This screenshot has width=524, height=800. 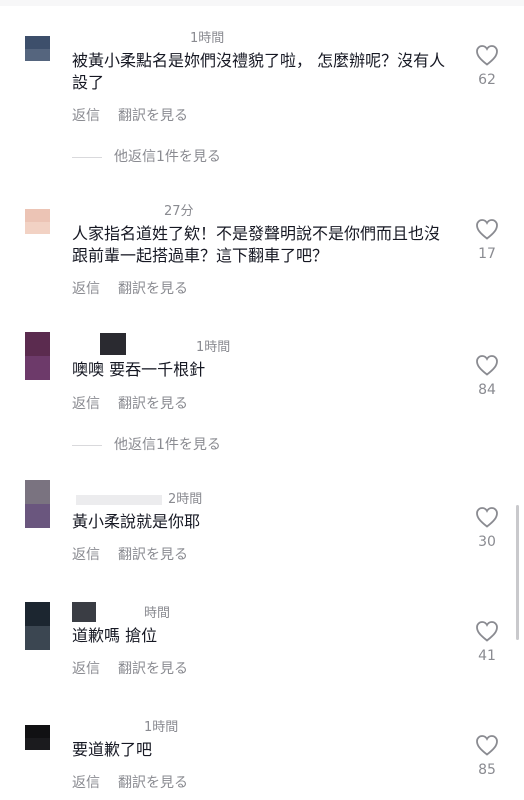 I want to click on comment-timestamp: 2時間, so click(x=137, y=497).